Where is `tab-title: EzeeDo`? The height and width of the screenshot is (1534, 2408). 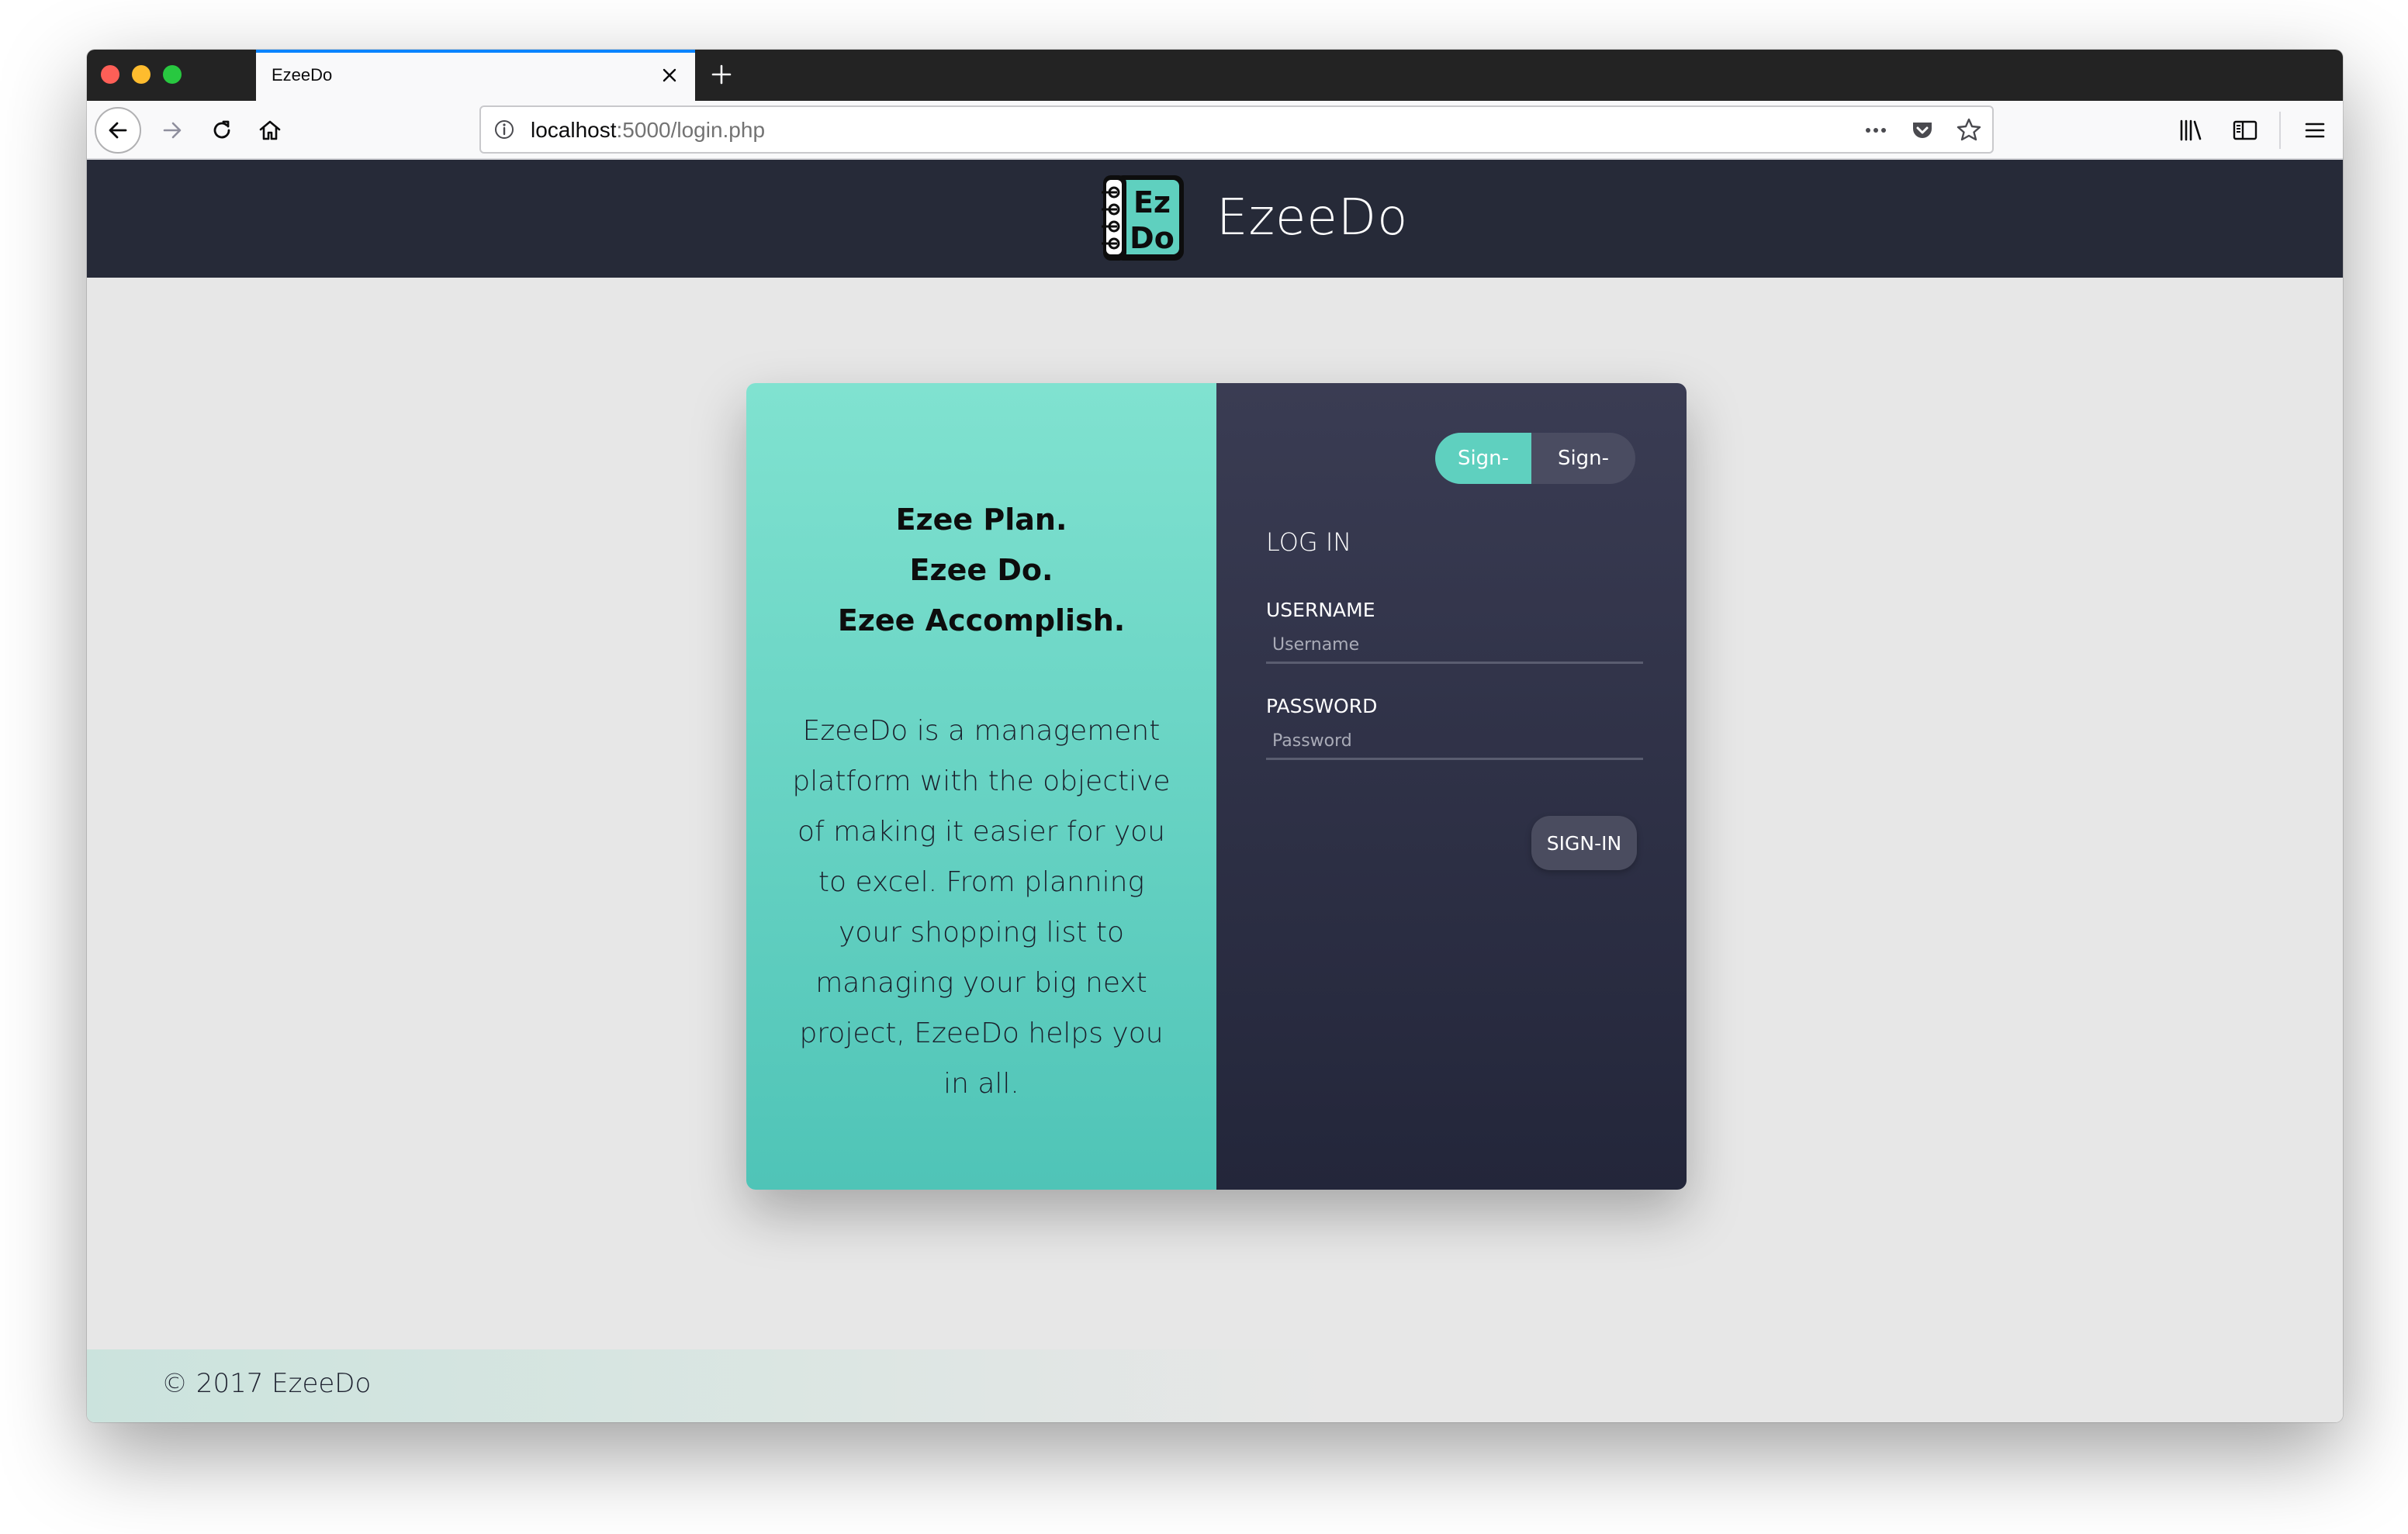 tab-title: EzeeDo is located at coordinates (302, 75).